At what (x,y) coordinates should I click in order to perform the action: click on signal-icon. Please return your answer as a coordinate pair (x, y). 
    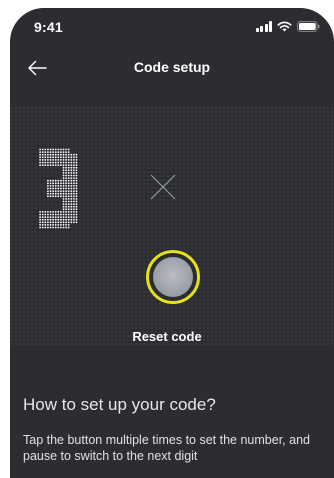
    Looking at the image, I should click on (263, 26).